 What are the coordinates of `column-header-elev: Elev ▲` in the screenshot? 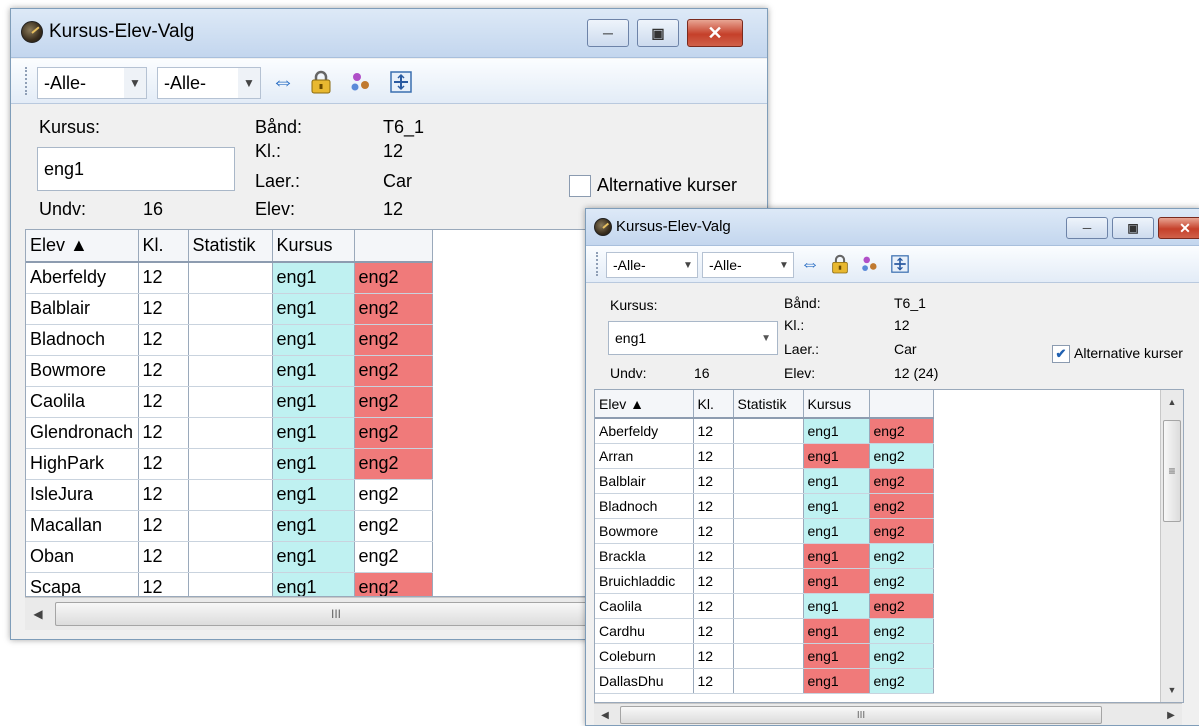 It's located at (82, 246).